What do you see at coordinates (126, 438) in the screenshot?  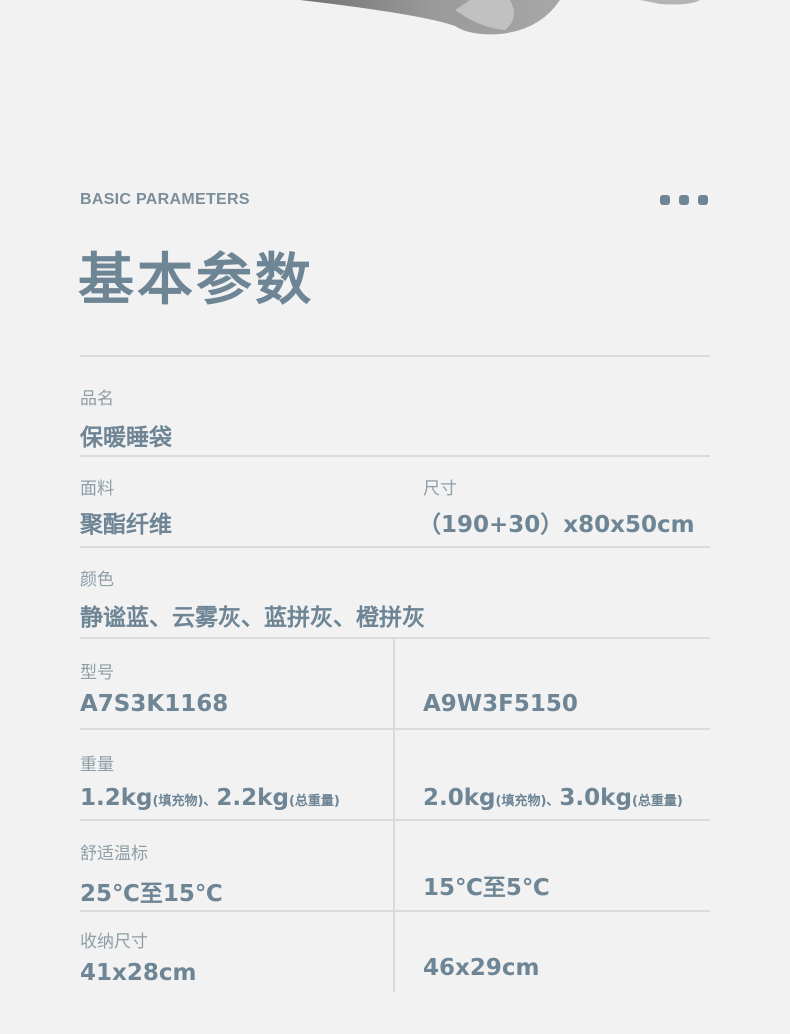 I see `name-value: 保暖睡袋` at bounding box center [126, 438].